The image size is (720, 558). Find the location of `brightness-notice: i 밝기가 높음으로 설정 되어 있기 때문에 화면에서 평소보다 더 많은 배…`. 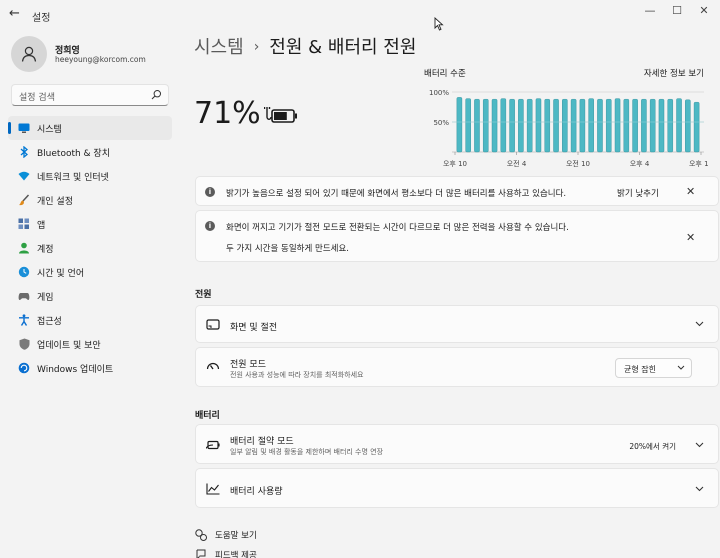

brightness-notice: i 밝기가 높음으로 설정 되어 있기 때문에 화면에서 평소보다 더 많은 배… is located at coordinates (457, 191).